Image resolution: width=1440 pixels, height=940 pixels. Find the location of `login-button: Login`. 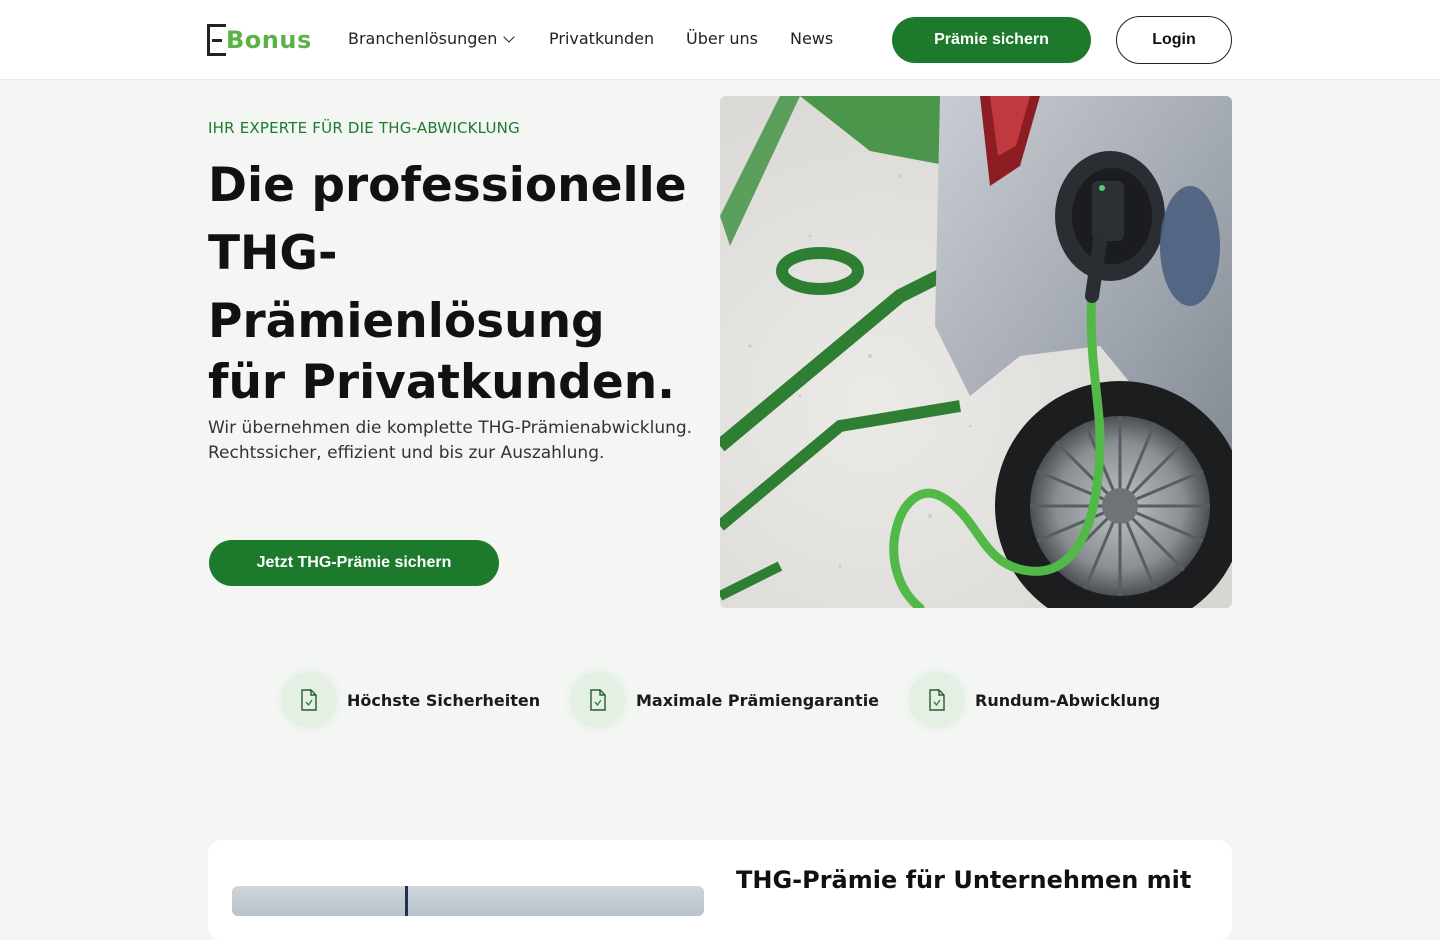

login-button: Login is located at coordinates (1174, 40).